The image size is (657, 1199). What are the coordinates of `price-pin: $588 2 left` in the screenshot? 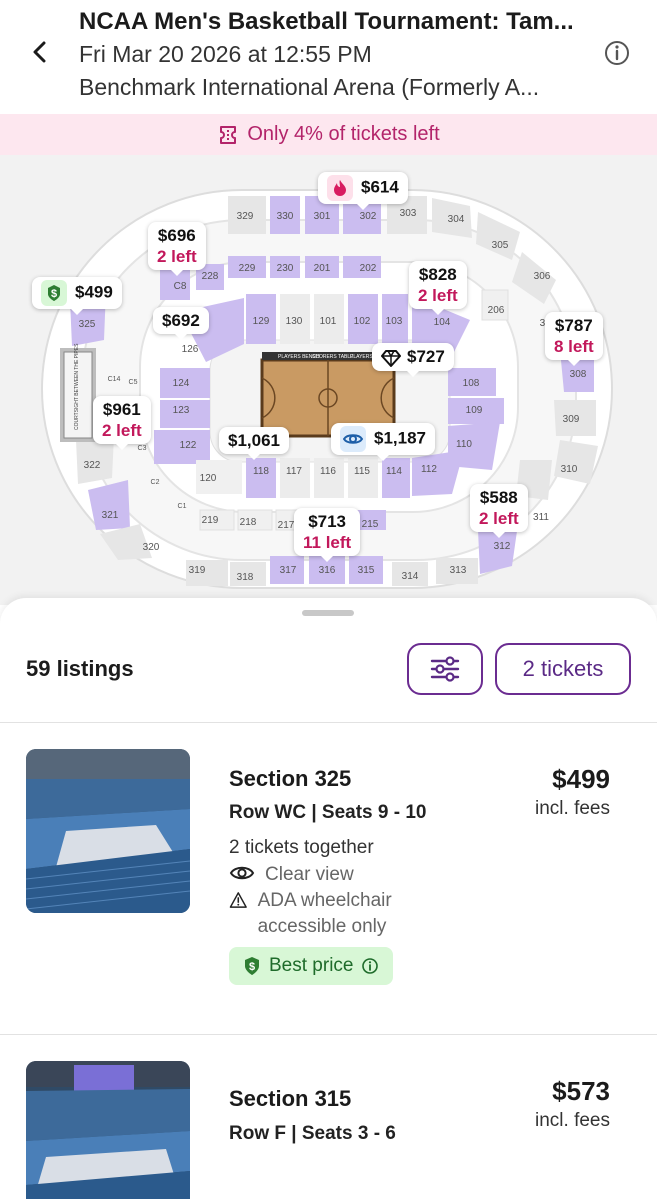 It's located at (499, 511).